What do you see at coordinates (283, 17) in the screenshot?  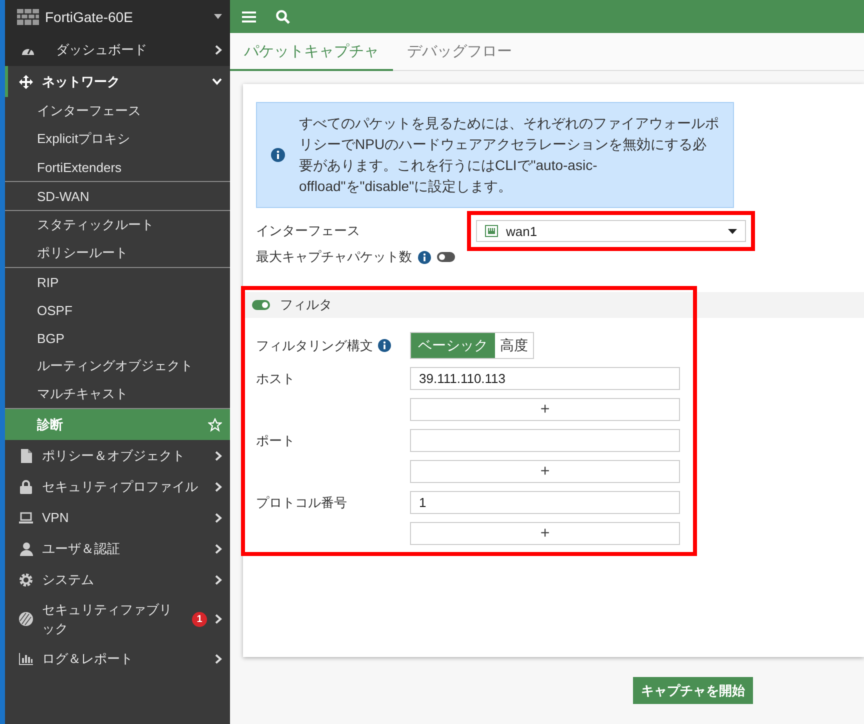 I see `search-icon` at bounding box center [283, 17].